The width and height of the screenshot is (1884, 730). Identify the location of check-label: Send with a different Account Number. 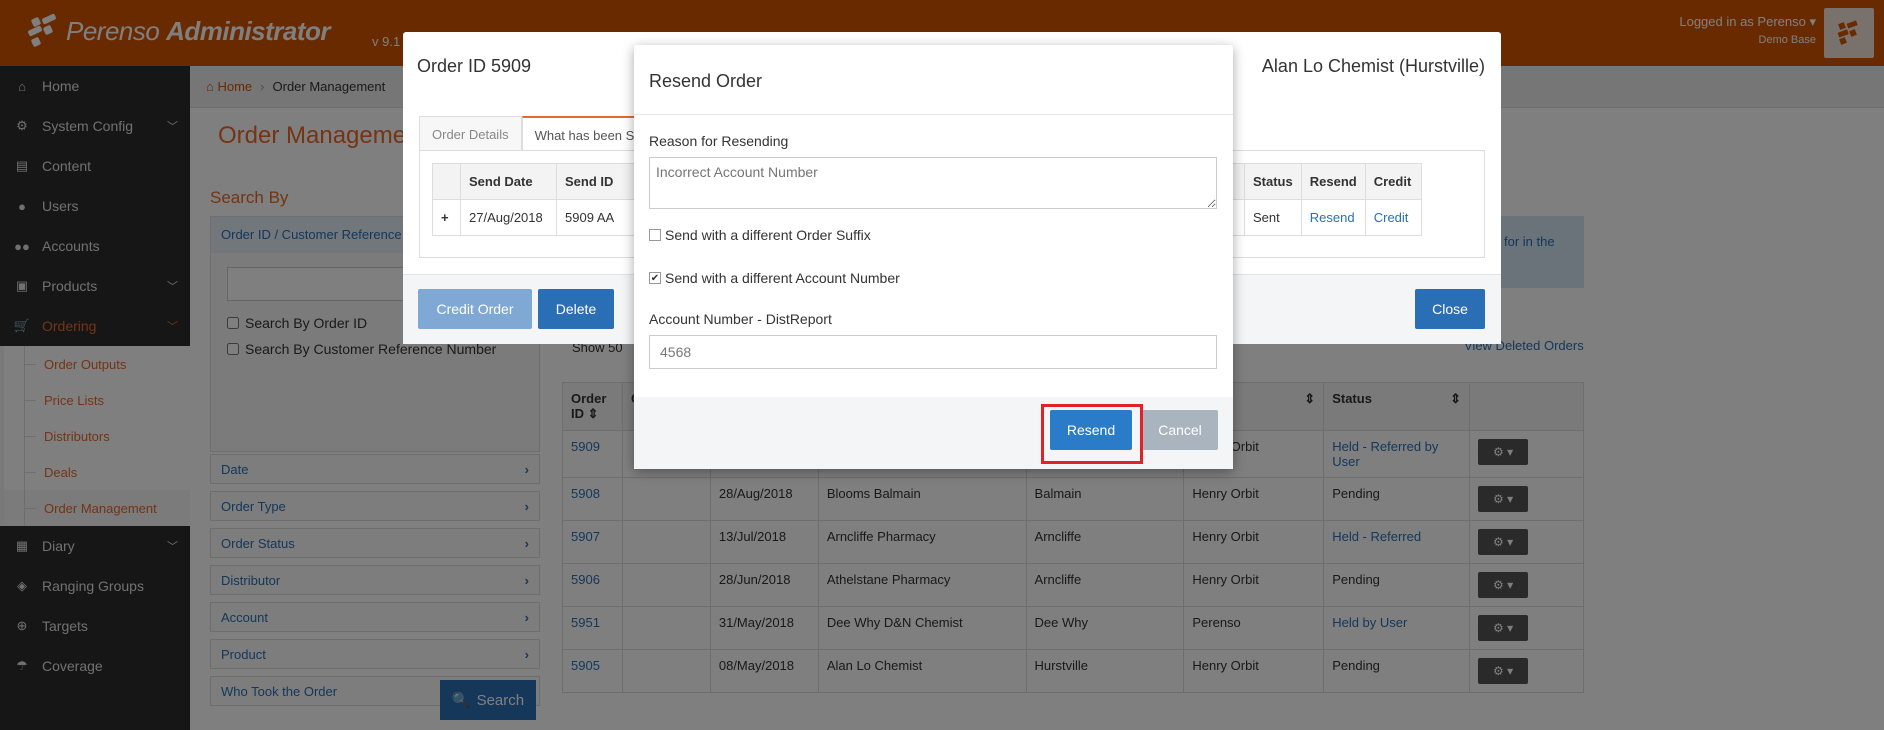
(782, 278).